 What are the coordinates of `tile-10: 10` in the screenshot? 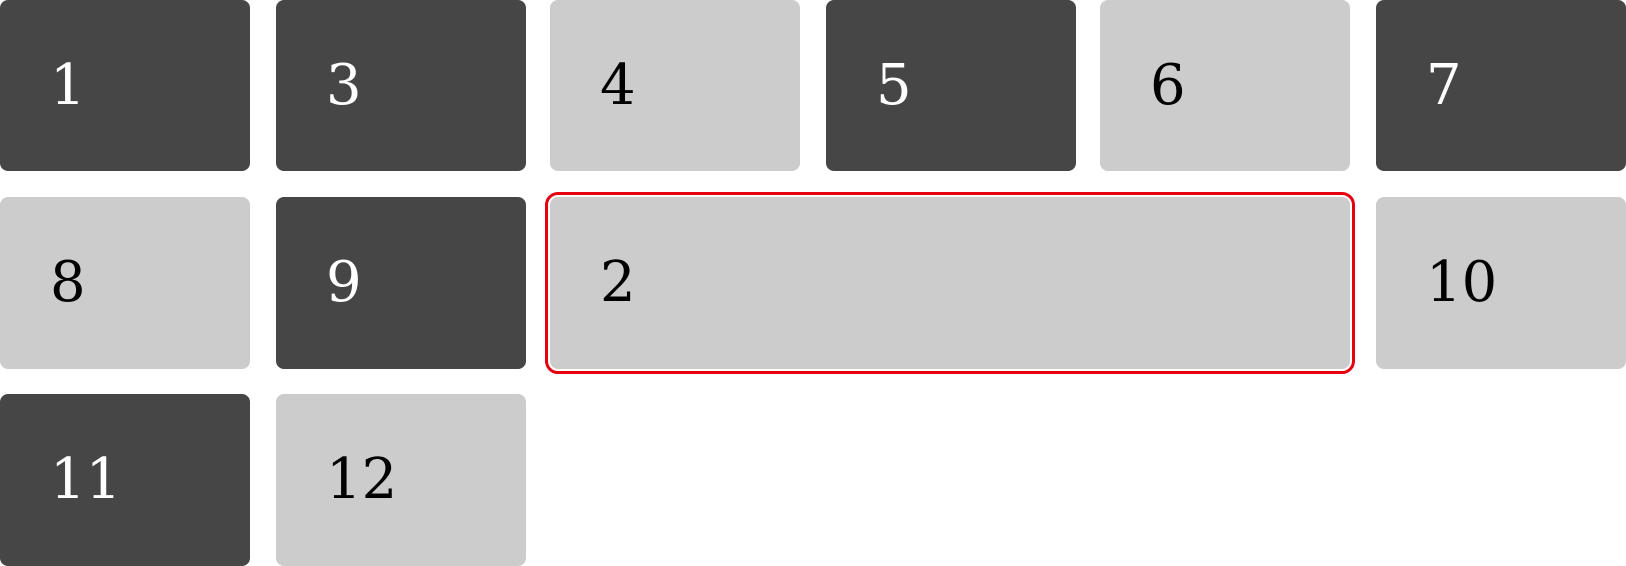 It's located at (1501, 283).